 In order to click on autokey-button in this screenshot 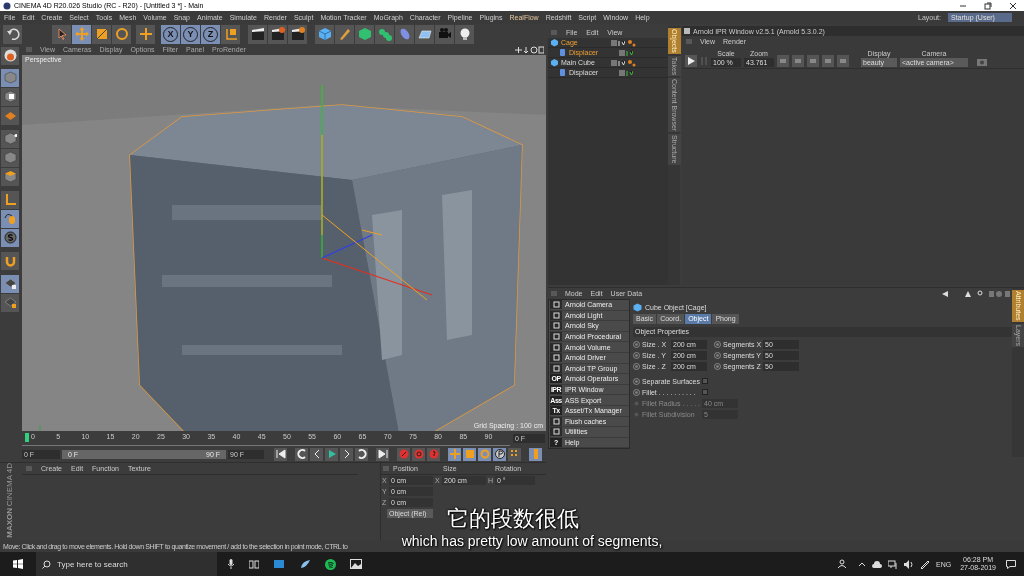, I will do `click(418, 454)`.